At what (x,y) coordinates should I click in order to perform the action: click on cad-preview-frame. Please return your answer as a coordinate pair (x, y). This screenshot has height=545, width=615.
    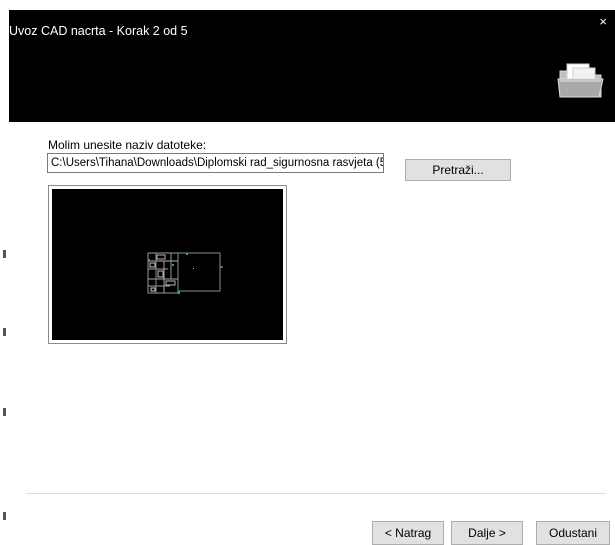
    Looking at the image, I should click on (167, 264).